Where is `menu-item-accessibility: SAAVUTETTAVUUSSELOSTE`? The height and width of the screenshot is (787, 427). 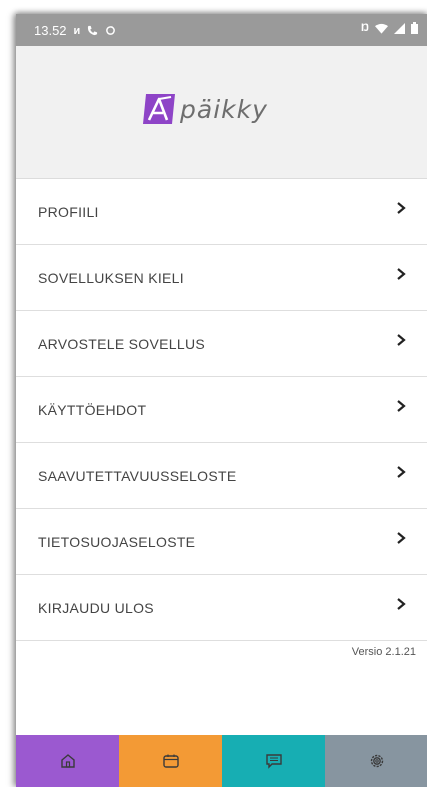 menu-item-accessibility: SAAVUTETTAVUUSSELOSTE is located at coordinates (221, 476).